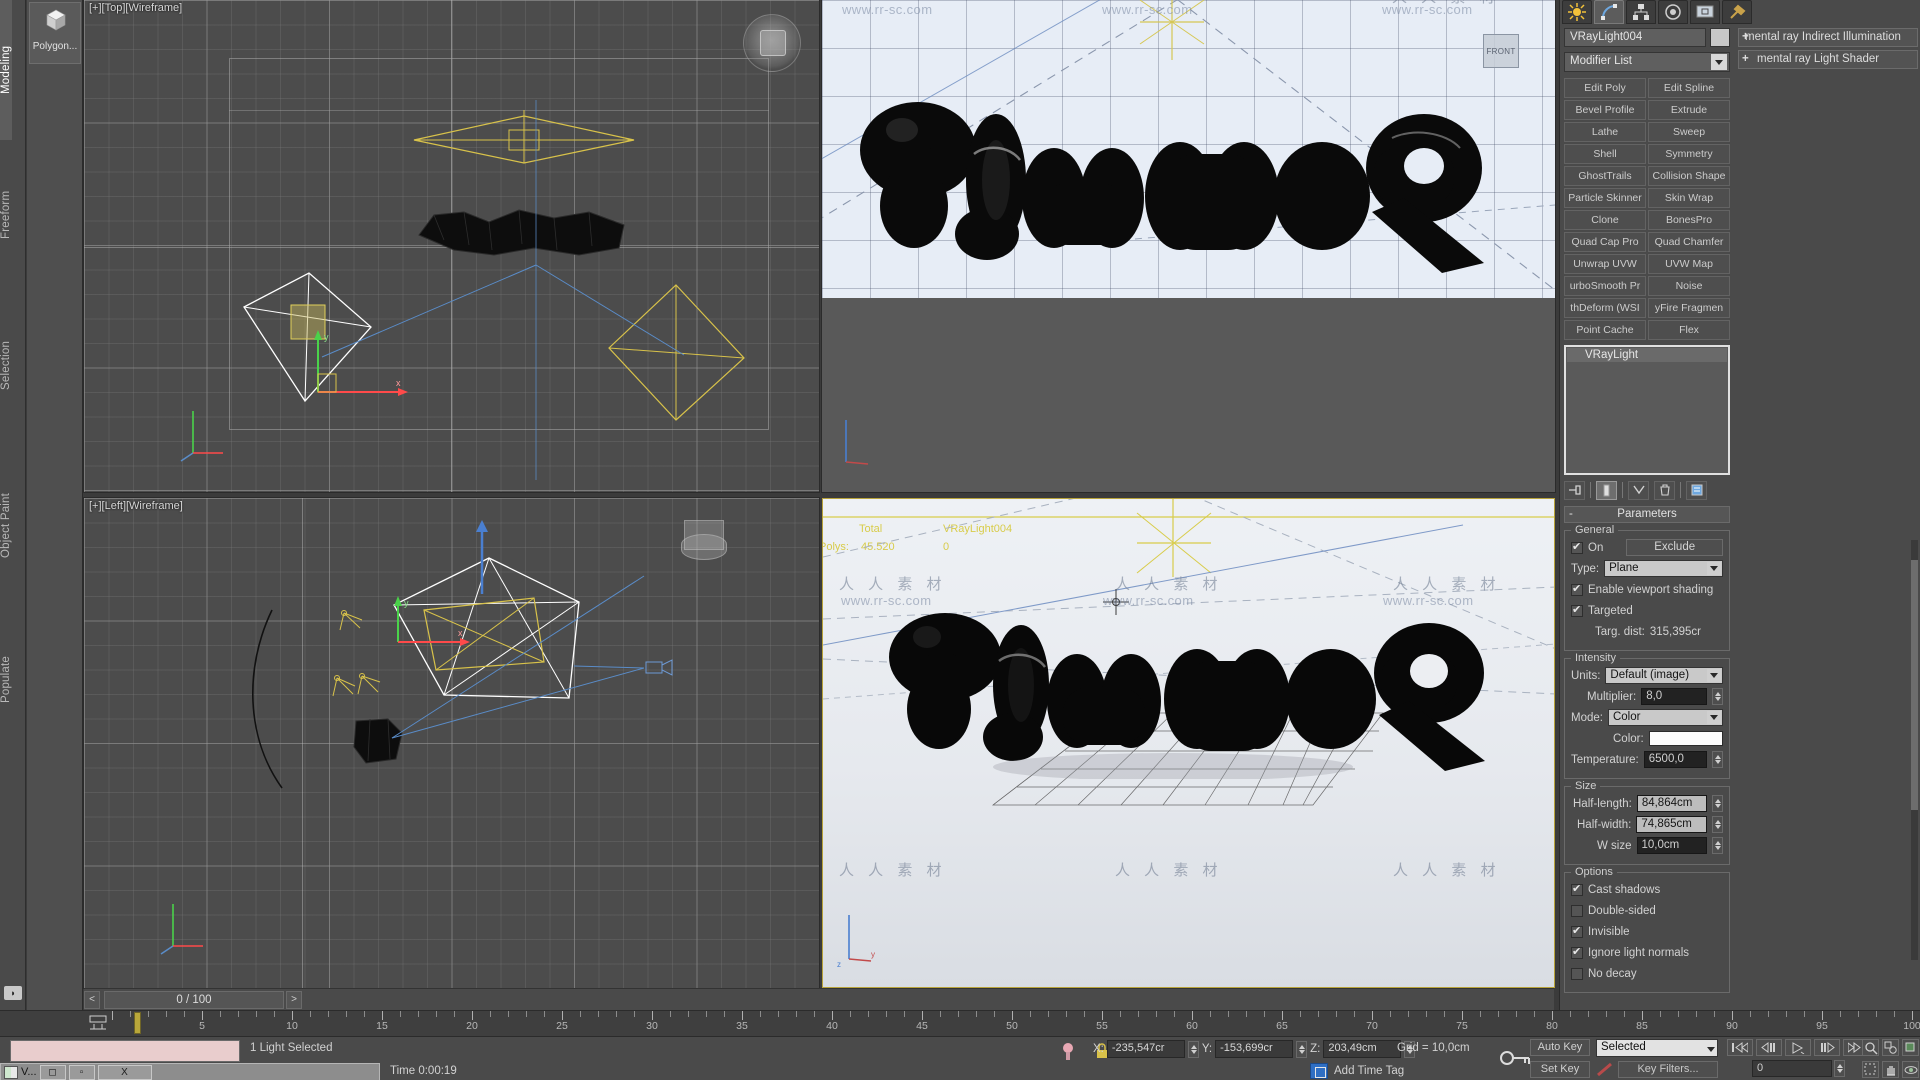 The height and width of the screenshot is (1080, 1920). I want to click on modifier-button-noise: Noise, so click(1689, 286).